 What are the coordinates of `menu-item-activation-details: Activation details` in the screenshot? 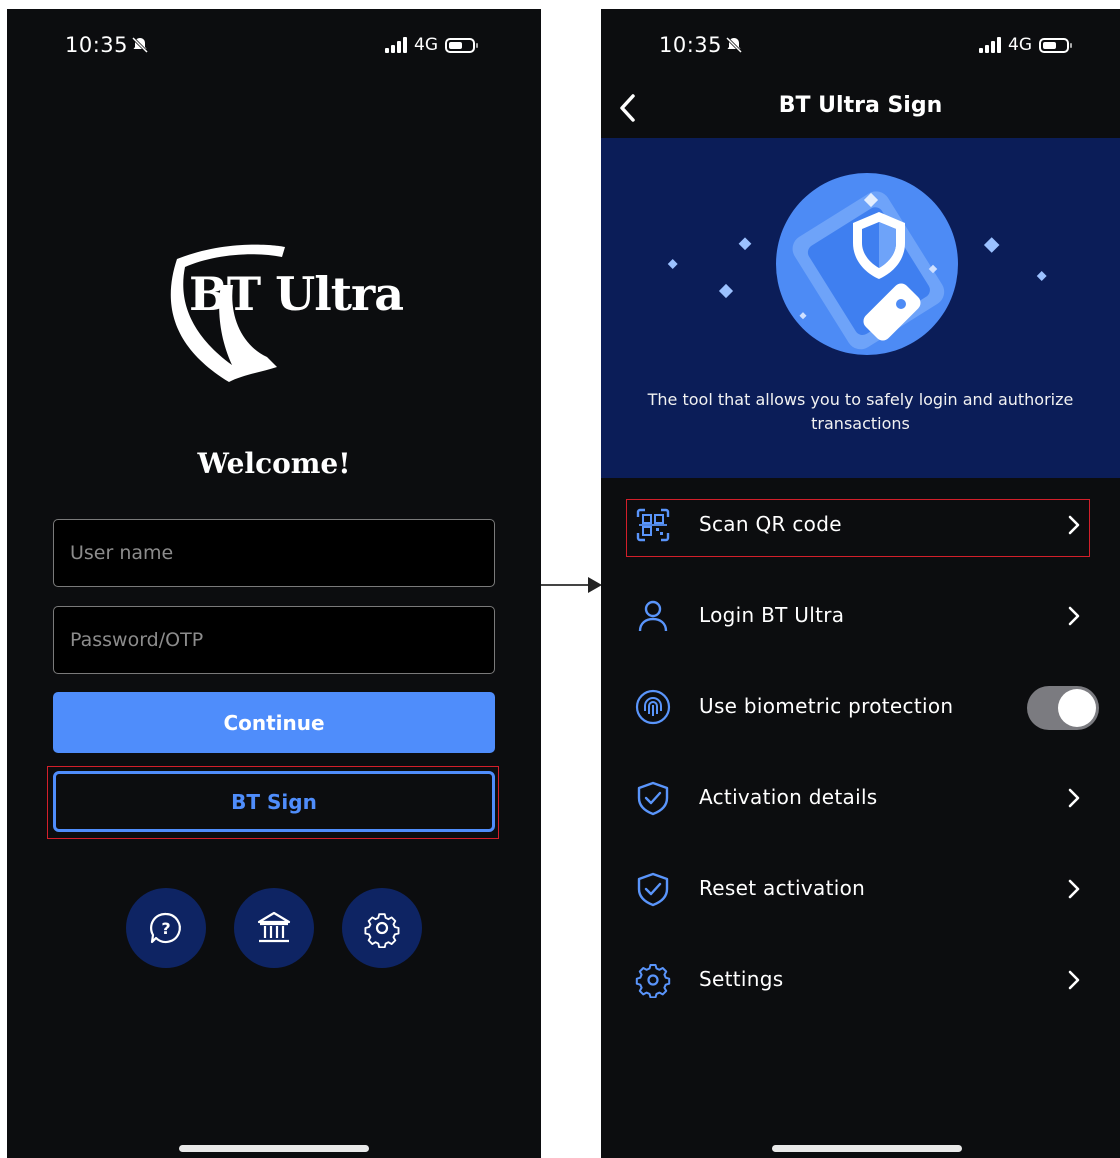 It's located at (860, 798).